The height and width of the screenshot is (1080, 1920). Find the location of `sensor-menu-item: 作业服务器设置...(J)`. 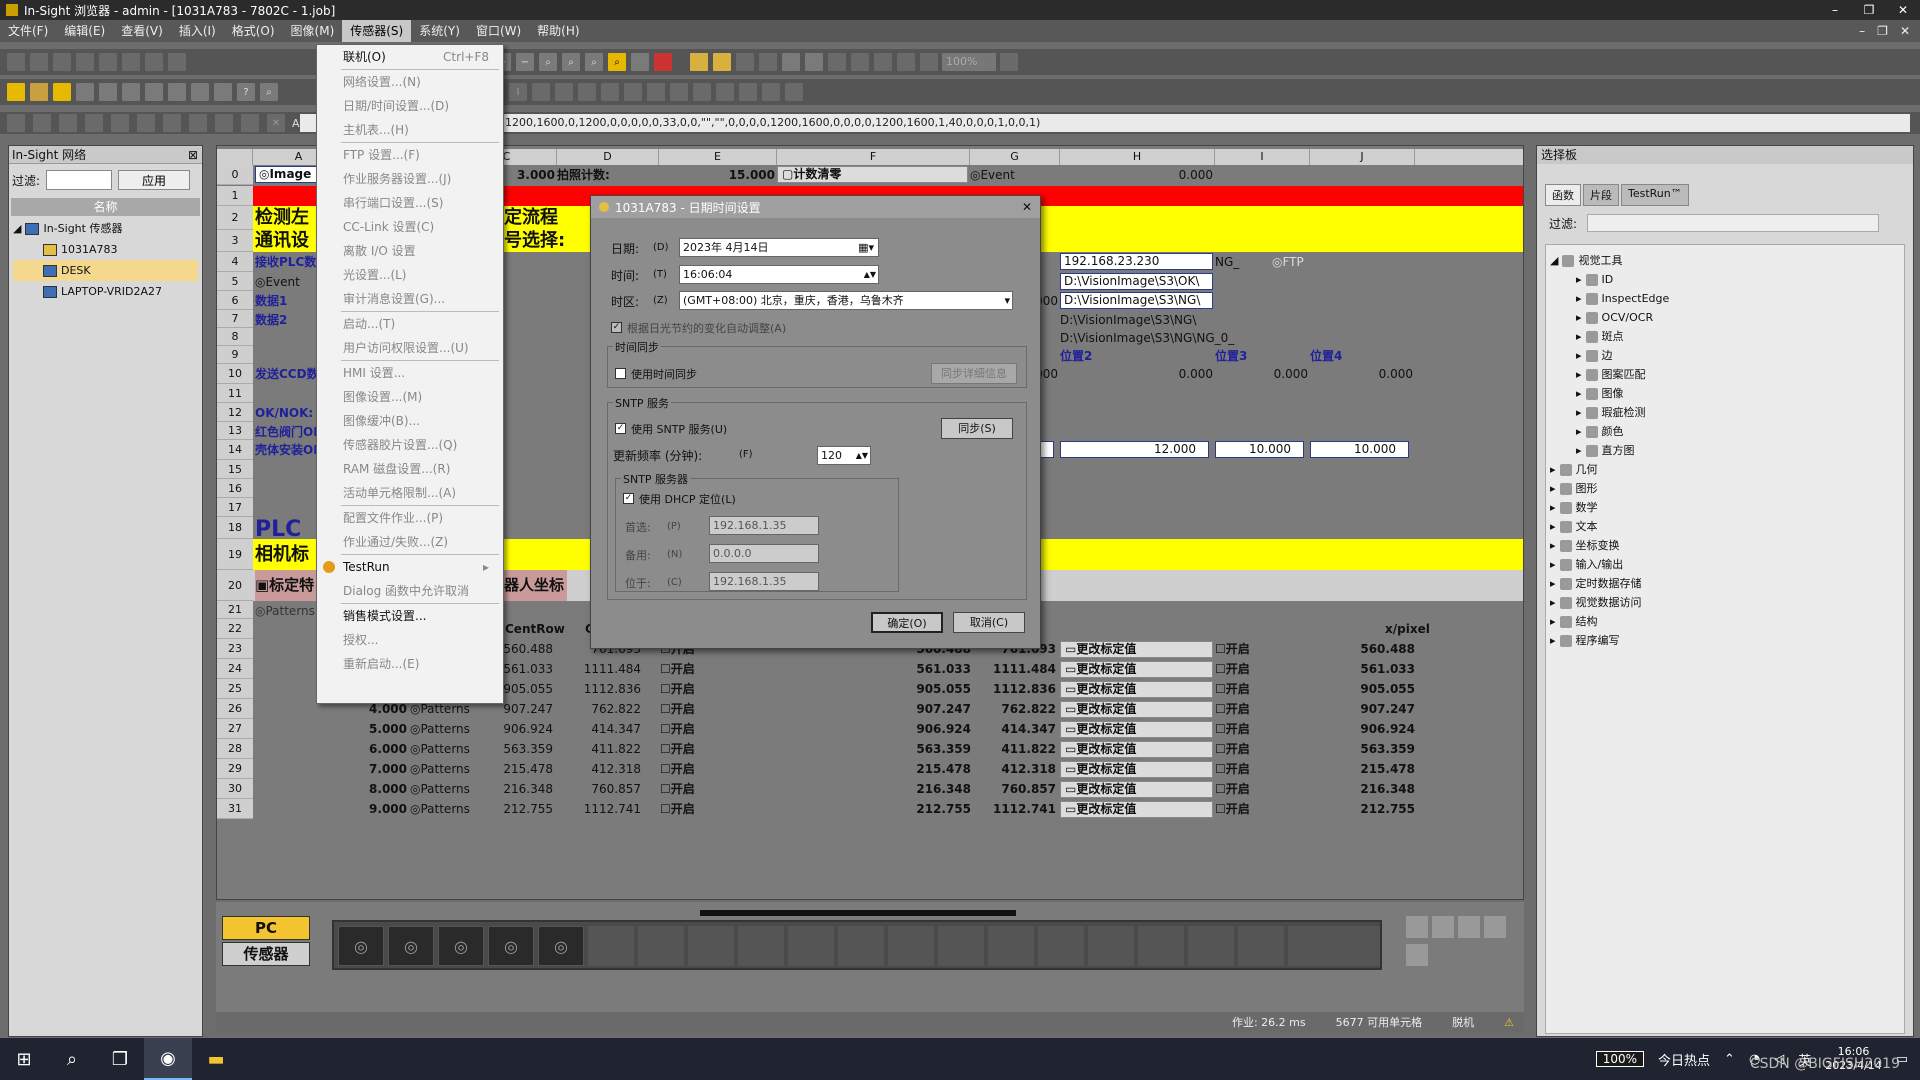

sensor-menu-item: 作业服务器设置...(J) is located at coordinates (410, 179).